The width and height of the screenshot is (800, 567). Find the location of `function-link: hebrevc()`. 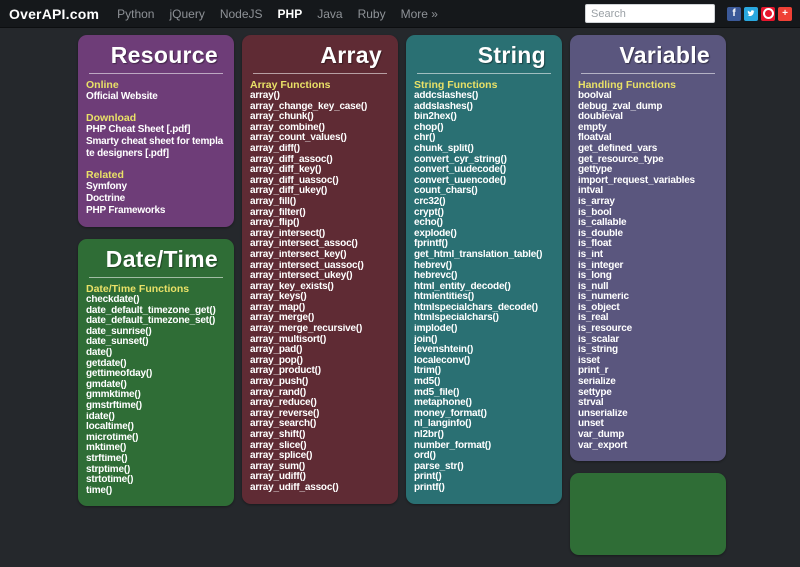

function-link: hebrevc() is located at coordinates (484, 276).